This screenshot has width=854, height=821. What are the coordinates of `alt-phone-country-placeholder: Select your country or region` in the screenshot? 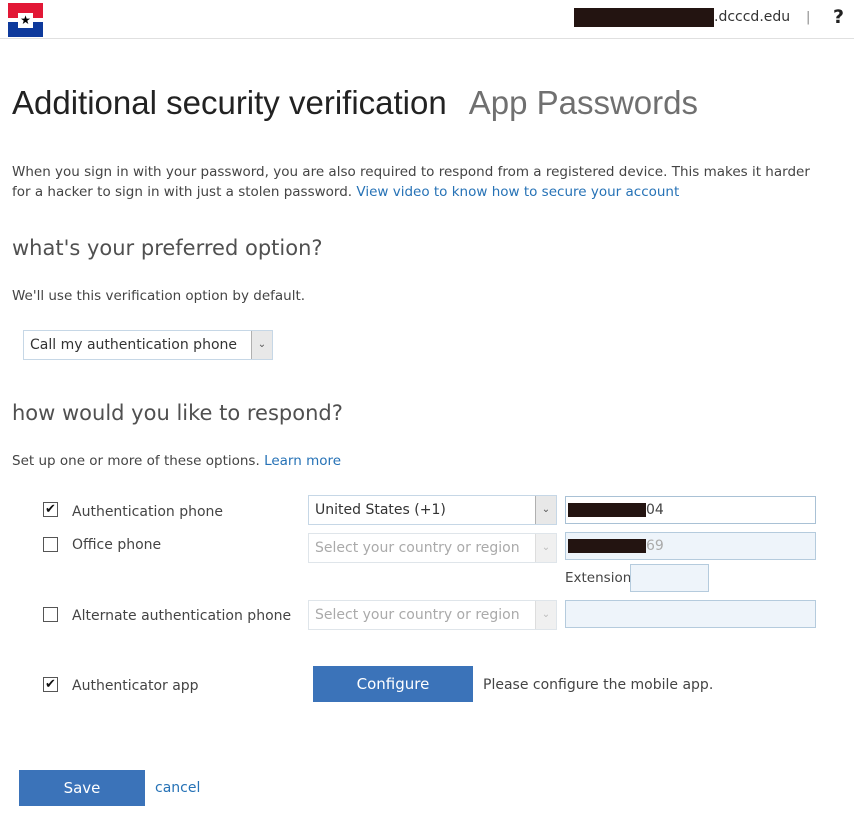 It's located at (417, 615).